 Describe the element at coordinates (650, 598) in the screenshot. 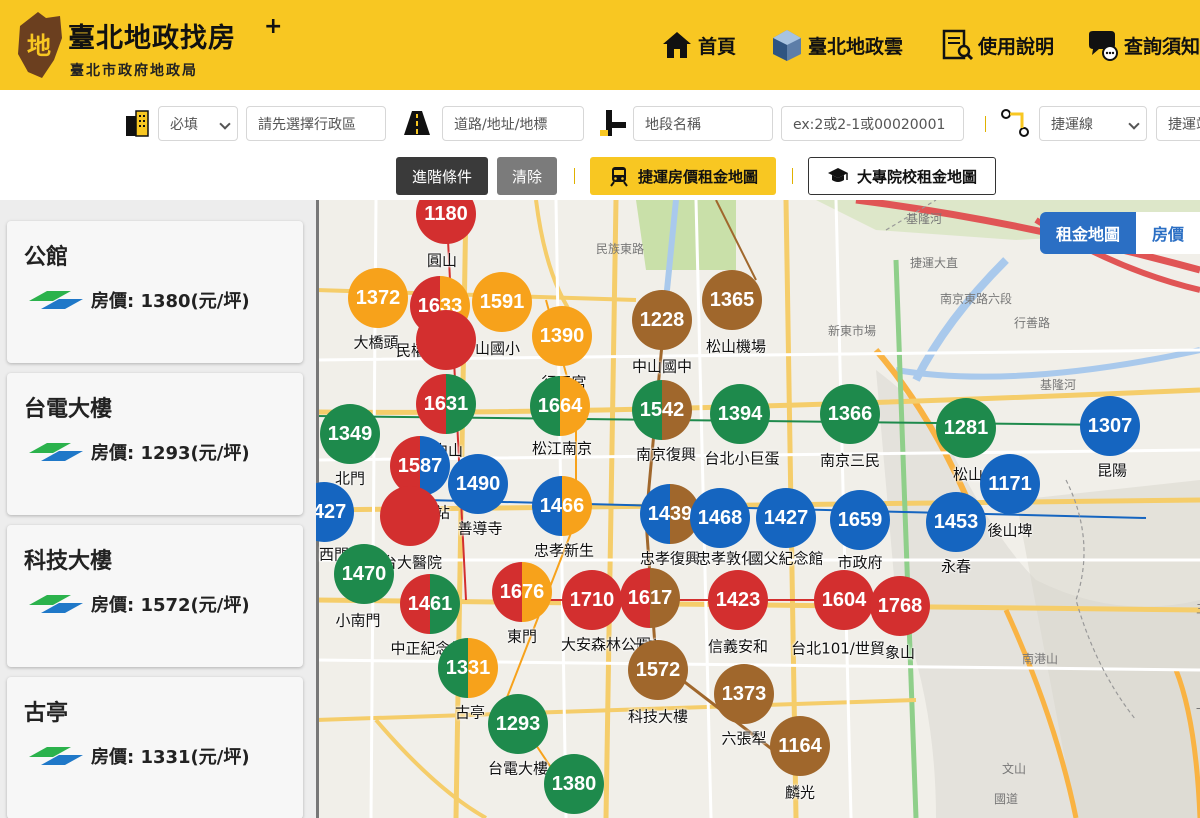

I see `price-marker: 1617` at that location.